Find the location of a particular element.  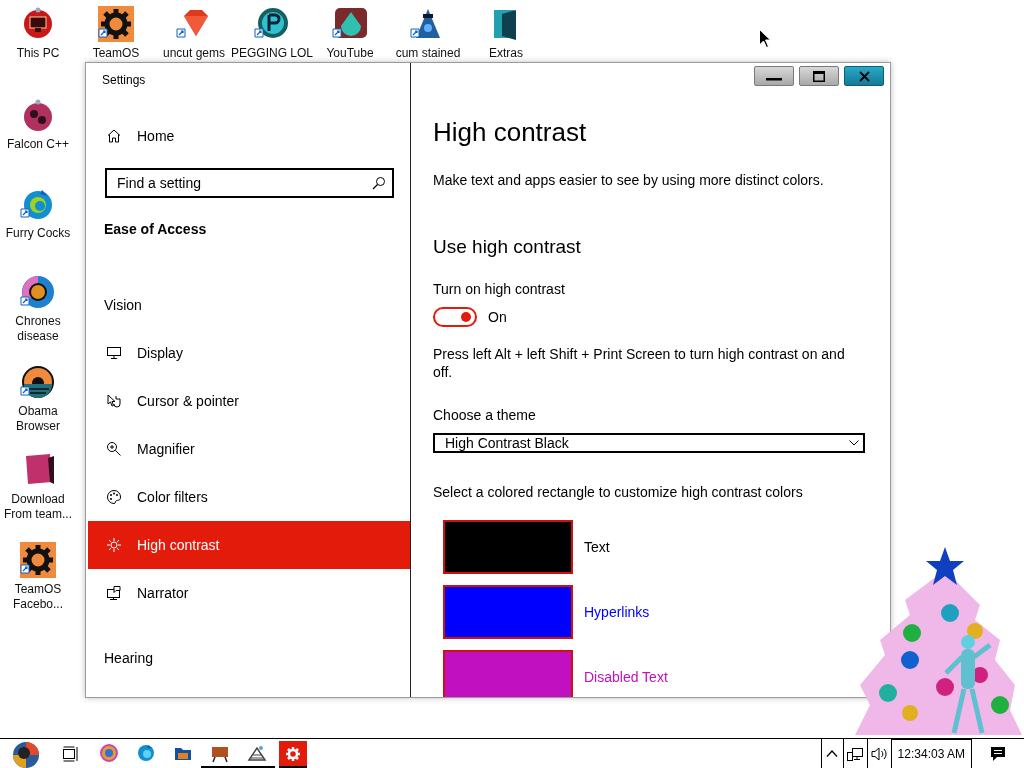

toggle-switch is located at coordinates (455, 317).